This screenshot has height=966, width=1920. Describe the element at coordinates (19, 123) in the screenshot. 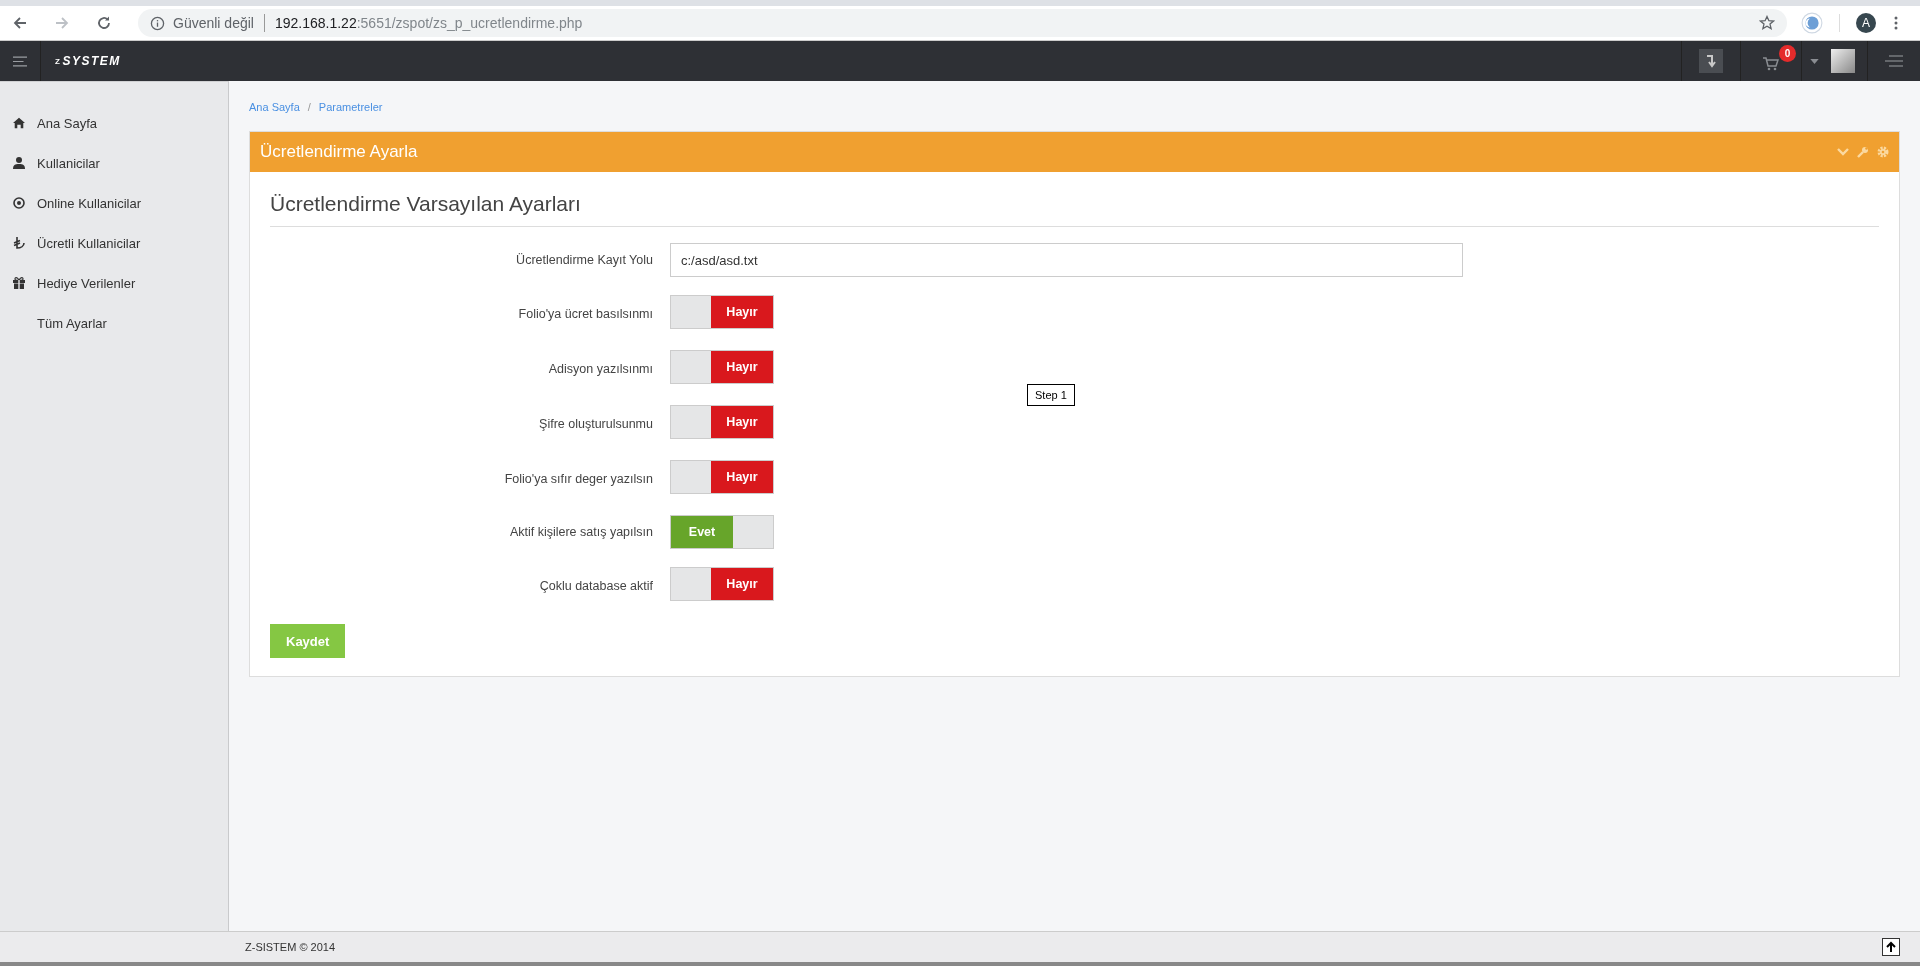

I see `home-icon` at that location.